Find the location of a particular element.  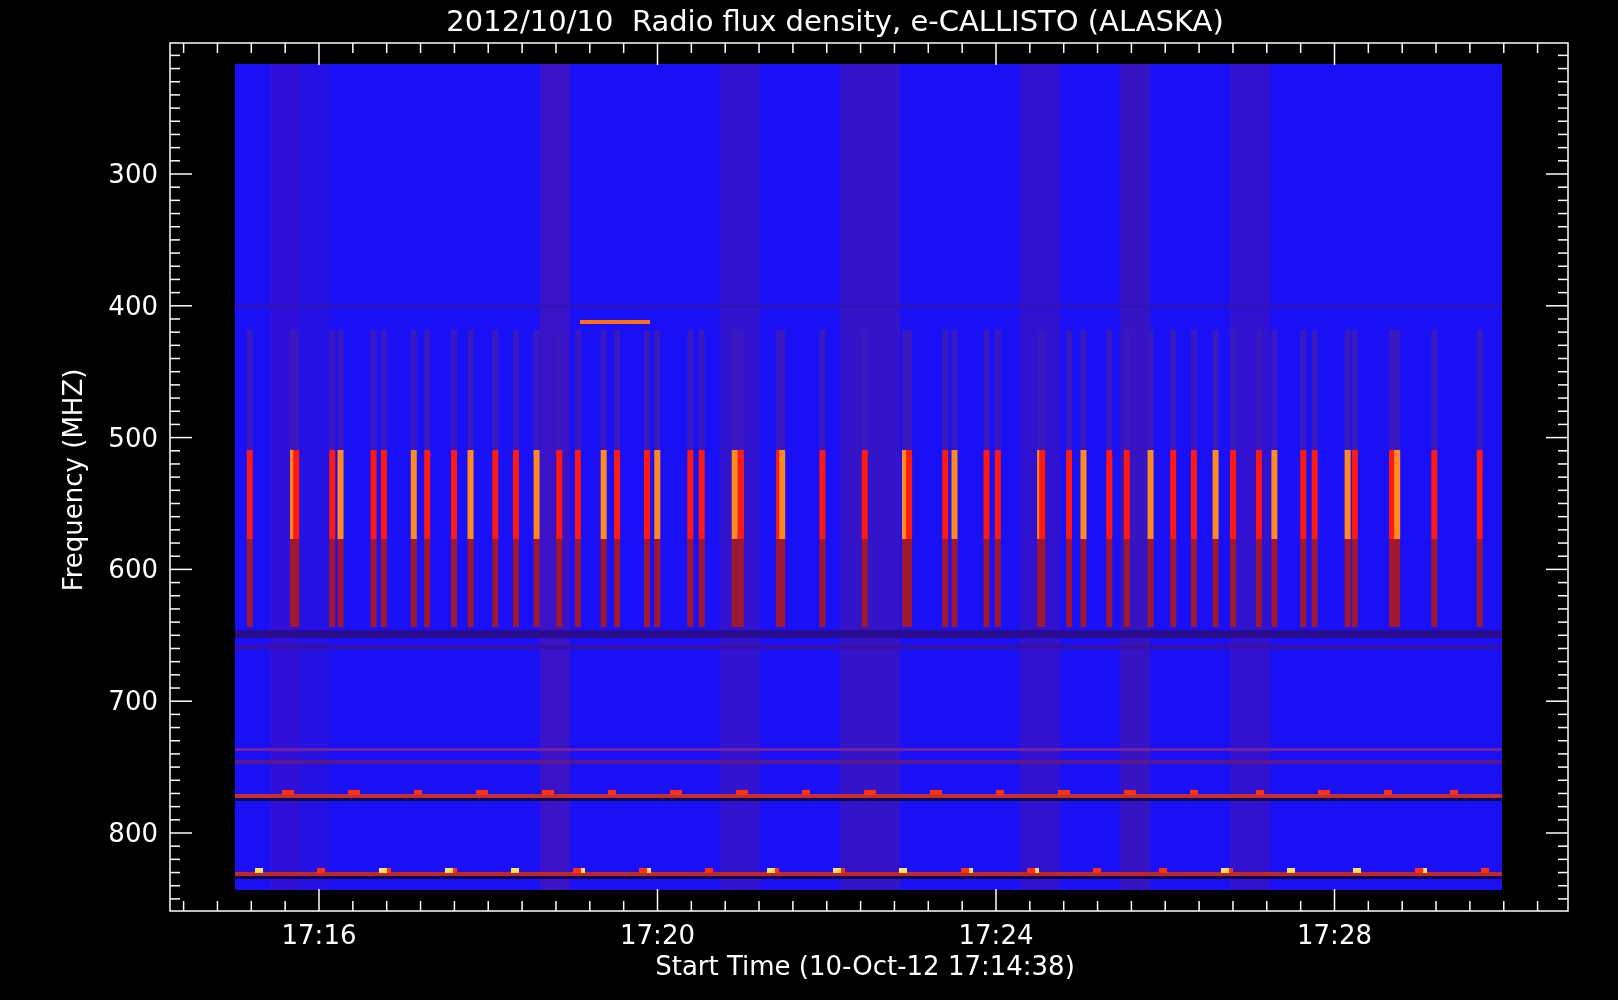

y-tick-label: 600 is located at coordinates (133, 569).